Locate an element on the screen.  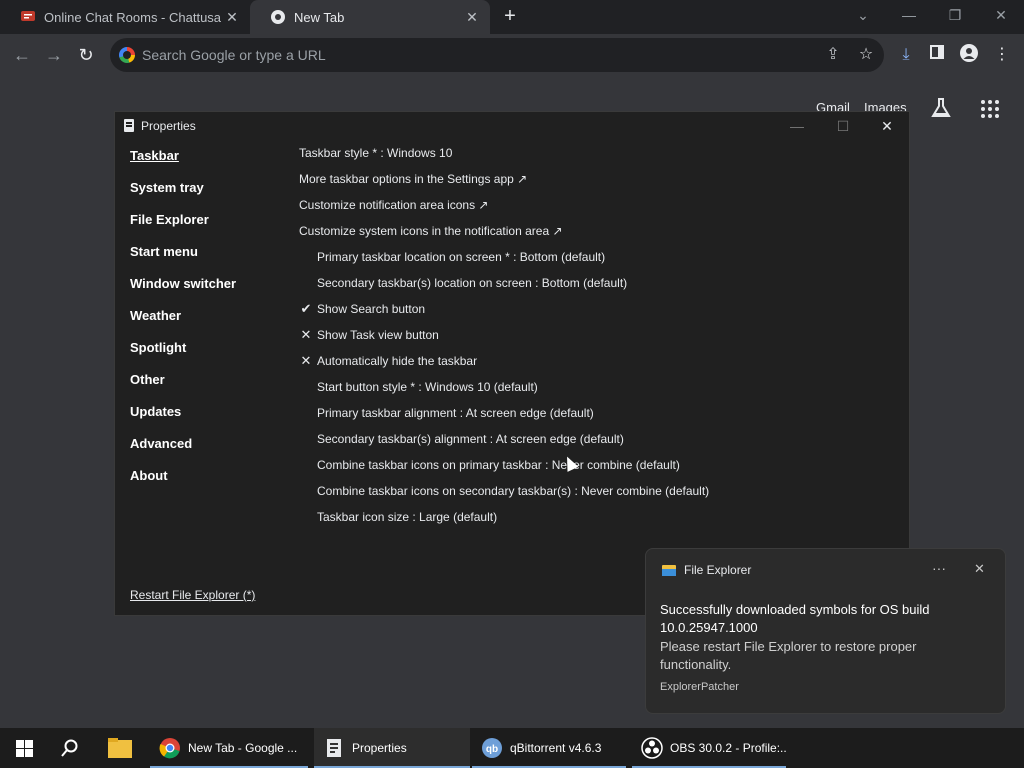
window-title: Properties is located at coordinates (168, 126).